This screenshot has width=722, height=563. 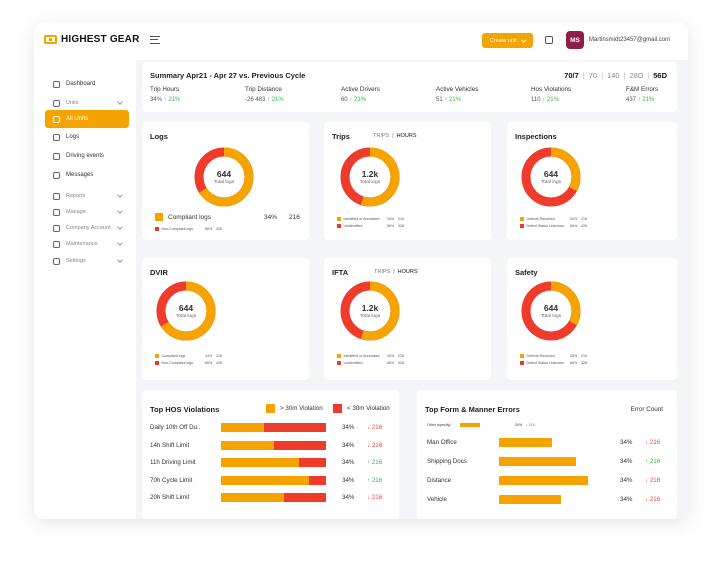 I want to click on sidebar-item-driving-events: Driving events, so click(x=87, y=156).